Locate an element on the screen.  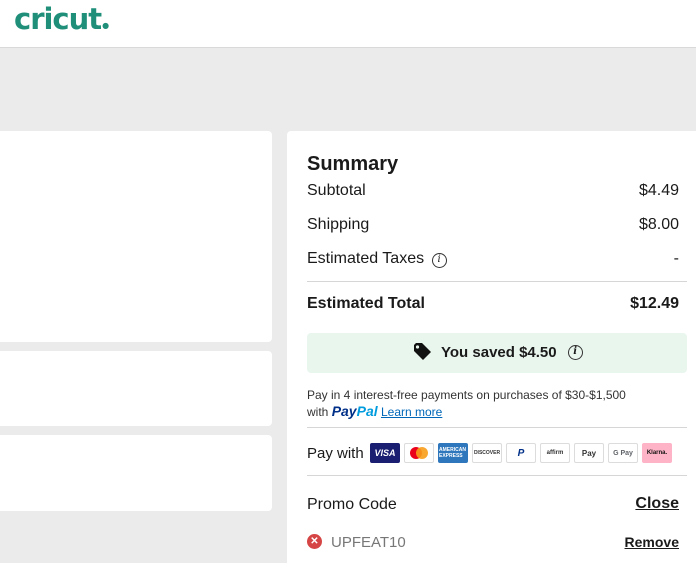
logo-text: cricut is located at coordinates (58, 19).